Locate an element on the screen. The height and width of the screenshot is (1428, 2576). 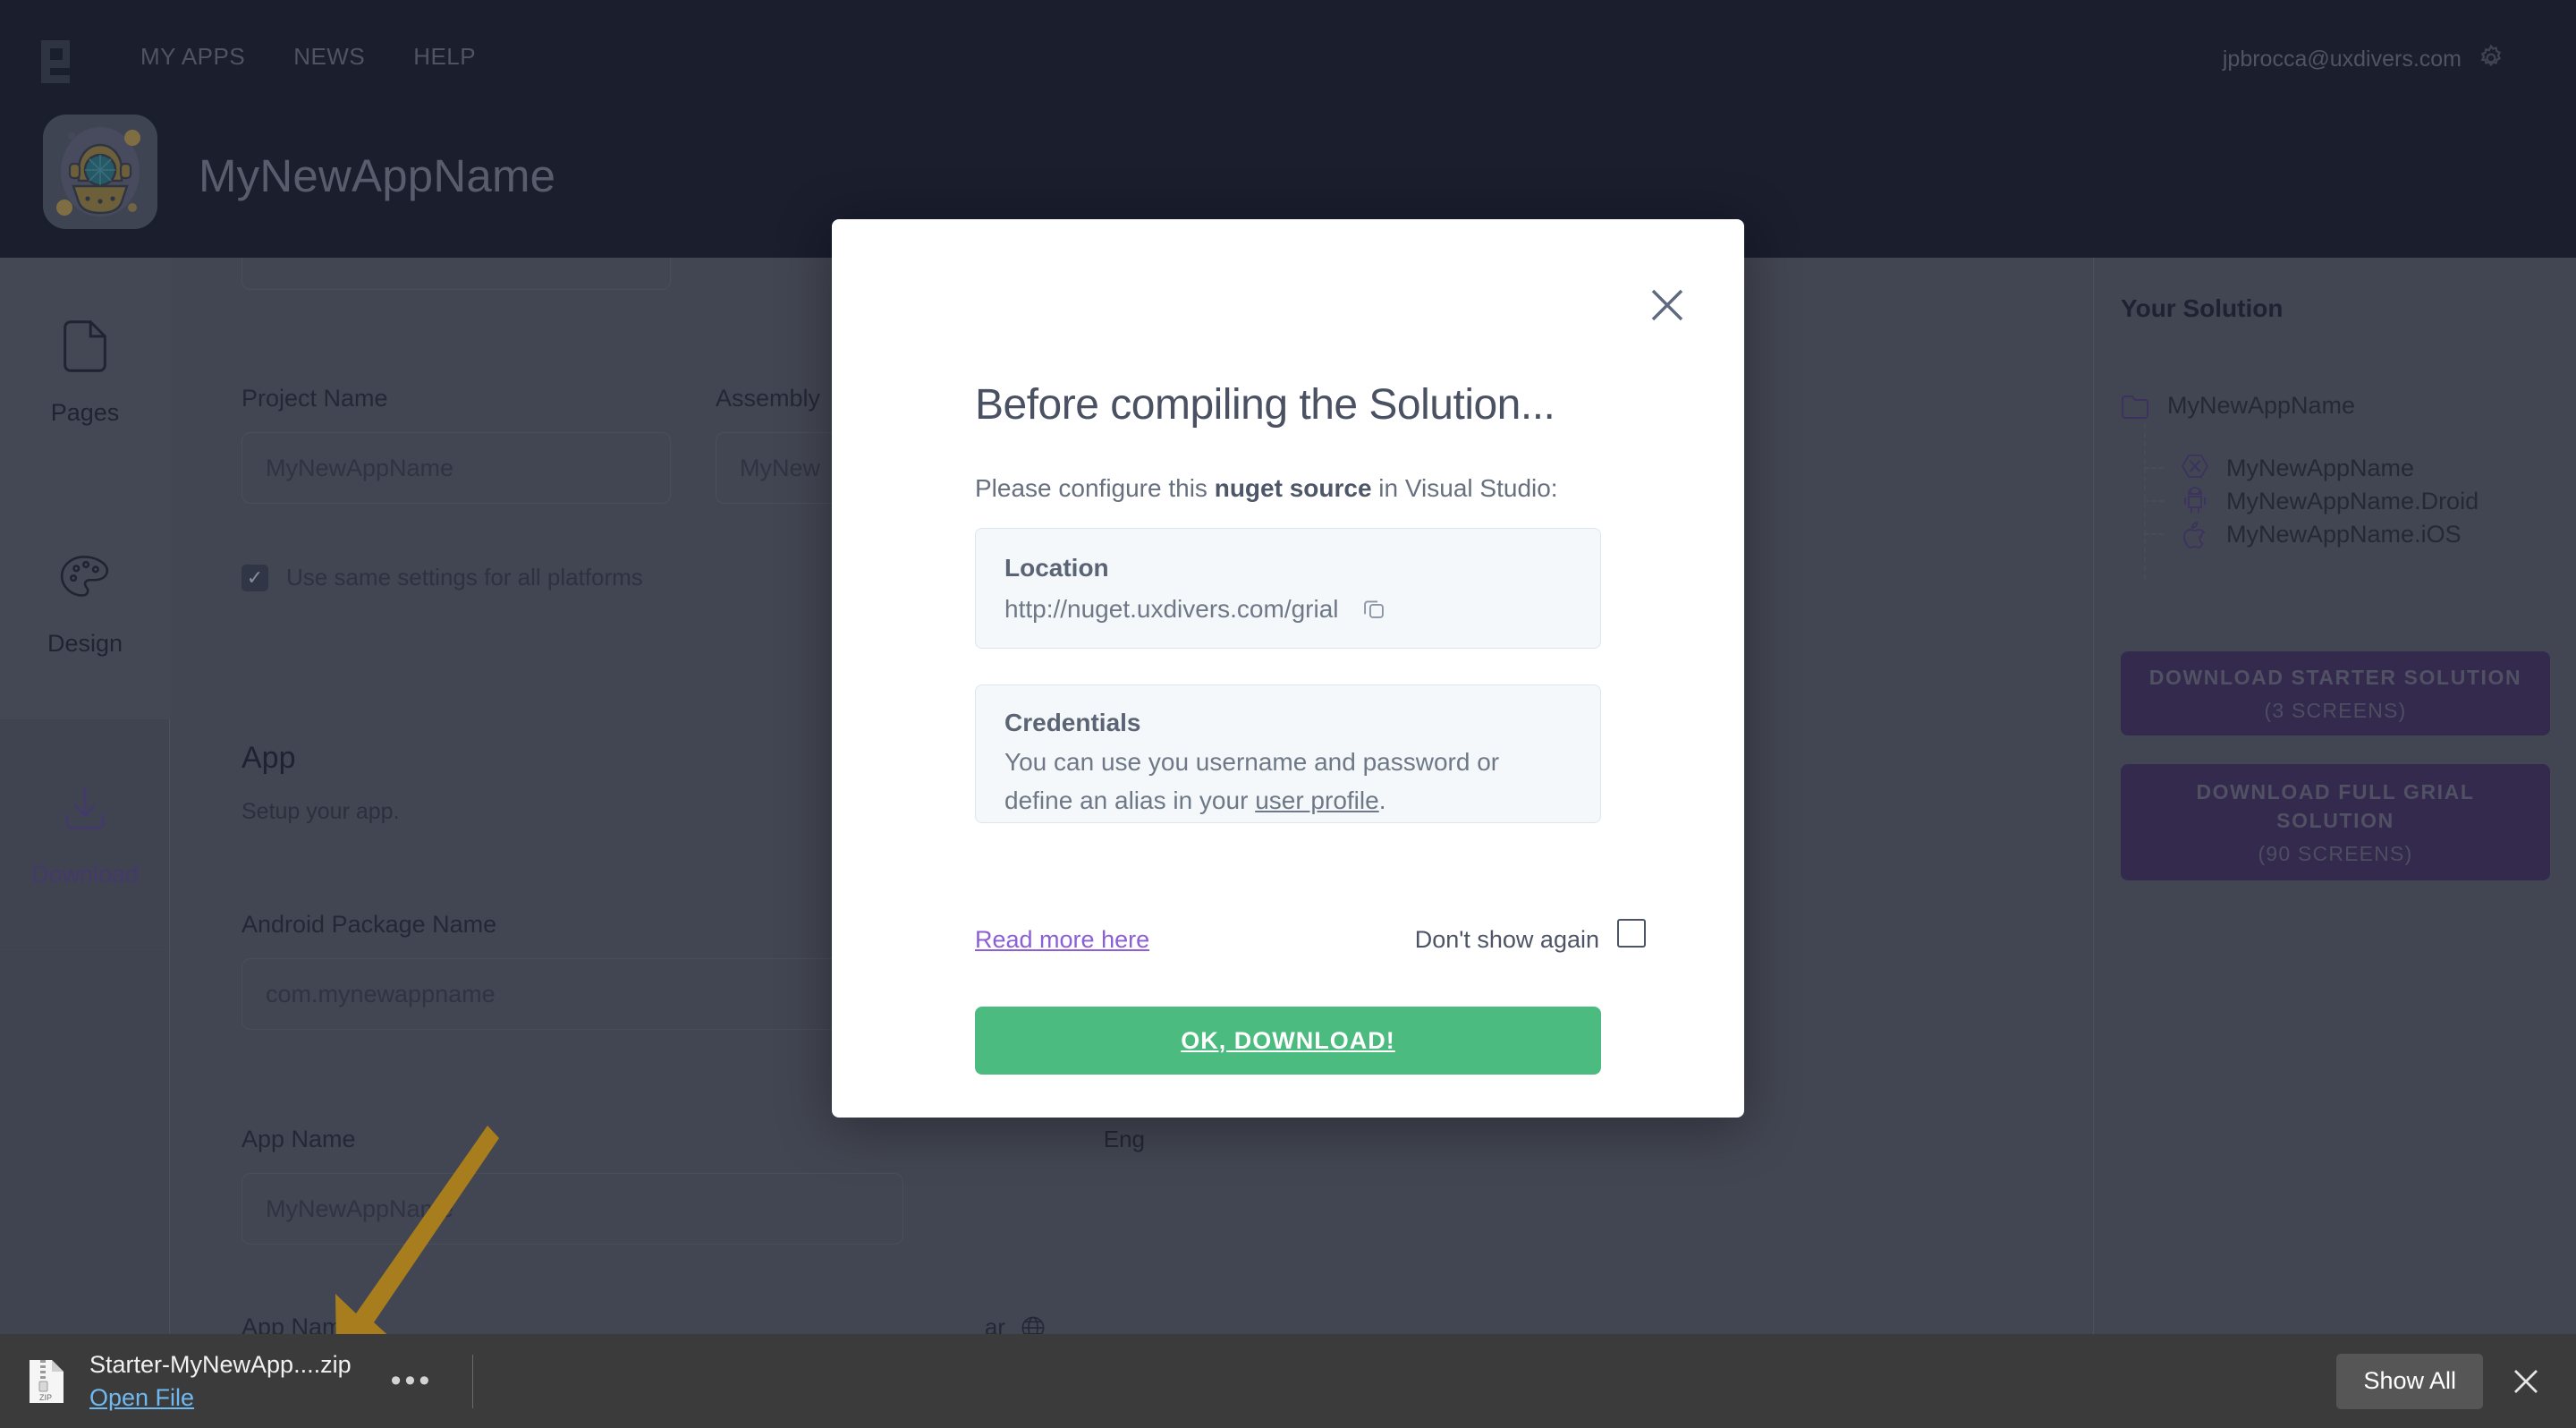
location-card-title: Location is located at coordinates (1056, 568).